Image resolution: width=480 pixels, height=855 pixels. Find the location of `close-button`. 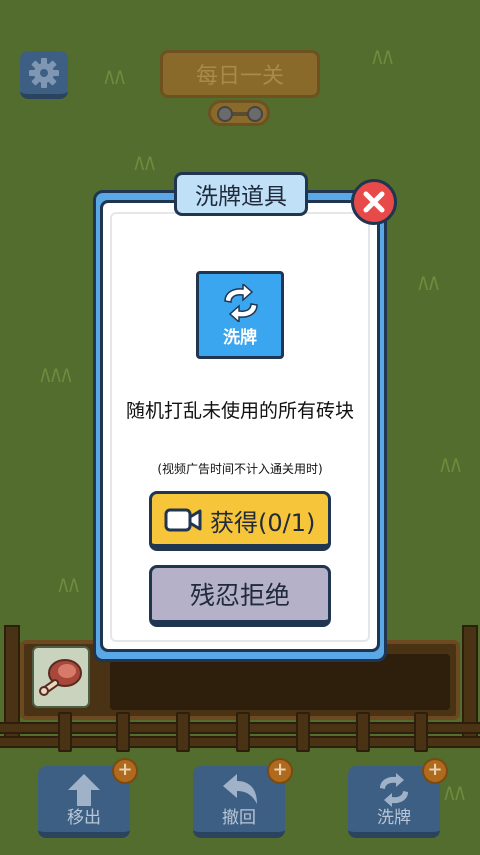

close-button is located at coordinates (374, 202).